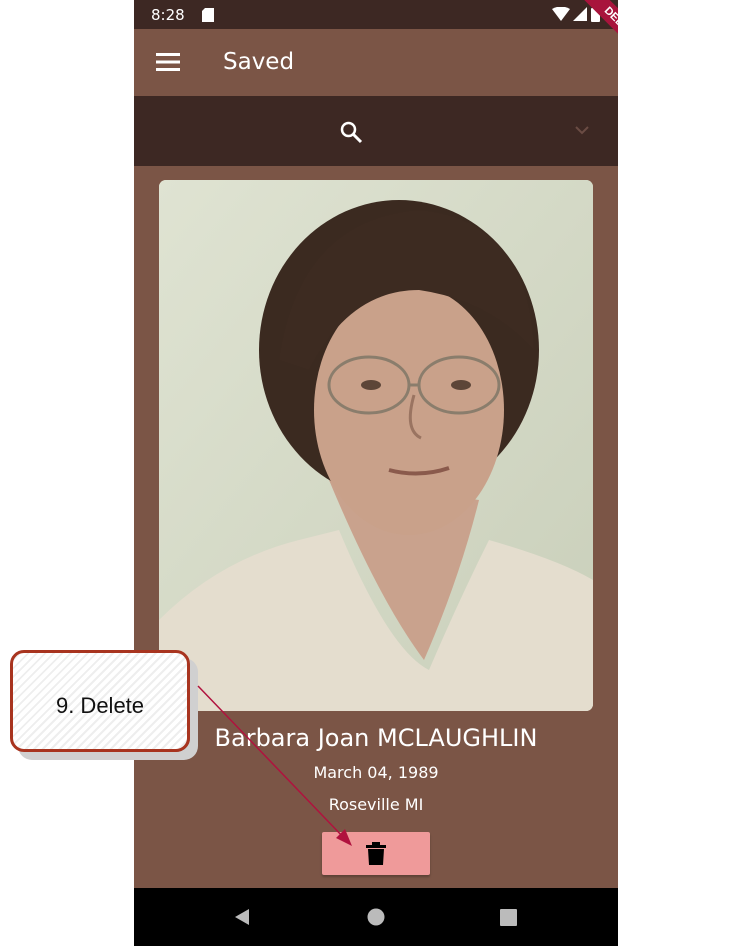 The width and height of the screenshot is (731, 946). Describe the element at coordinates (376, 131) in the screenshot. I see `search-bar` at that location.